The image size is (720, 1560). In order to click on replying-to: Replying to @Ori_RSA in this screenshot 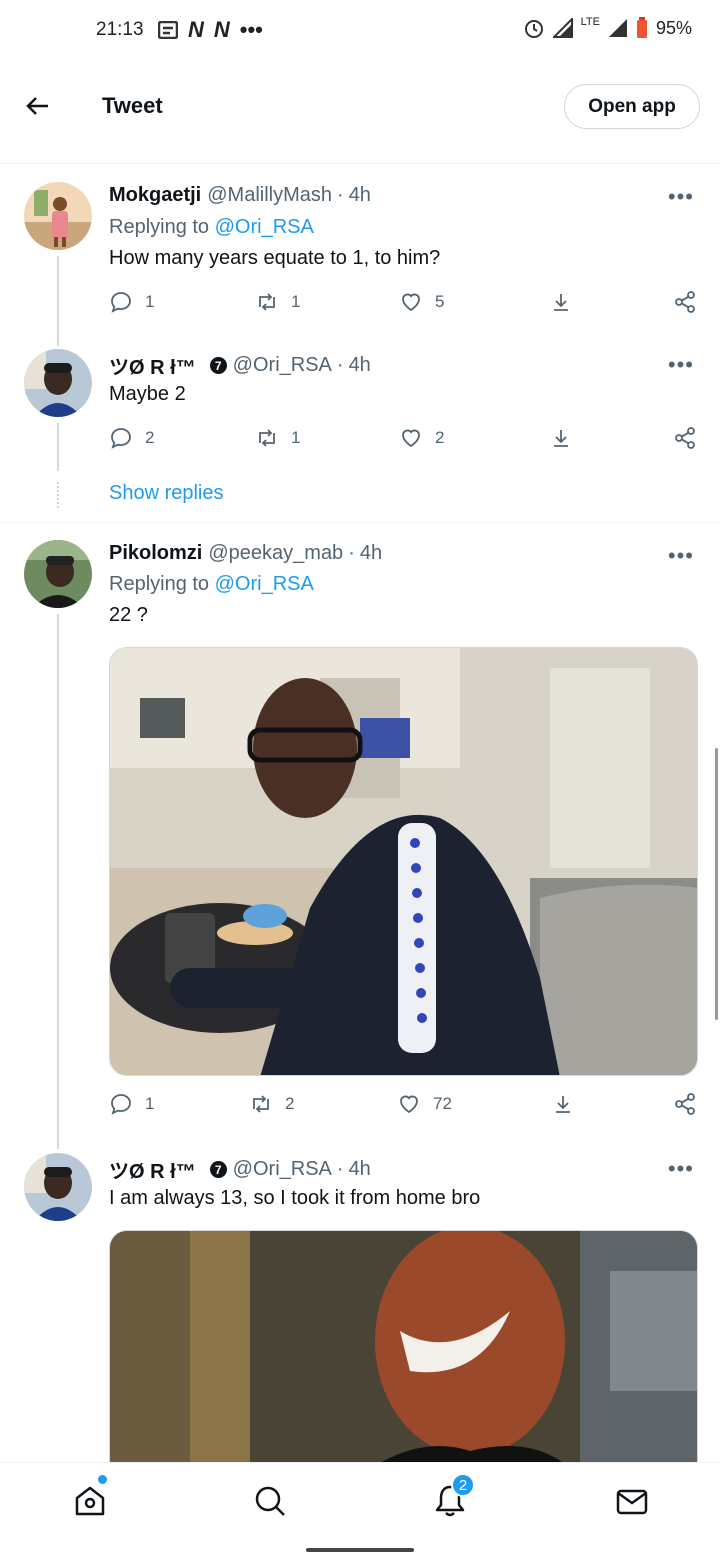, I will do `click(211, 227)`.